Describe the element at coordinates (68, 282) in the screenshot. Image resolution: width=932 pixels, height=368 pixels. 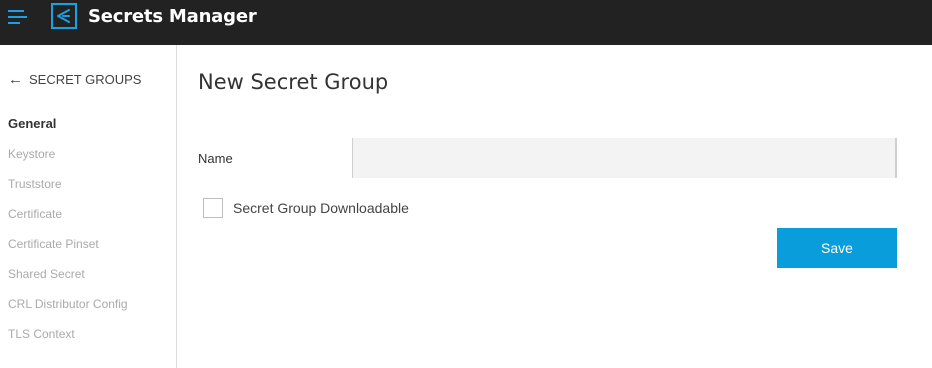
I see `sidebar-item-shared-secret: Shared Secret` at that location.